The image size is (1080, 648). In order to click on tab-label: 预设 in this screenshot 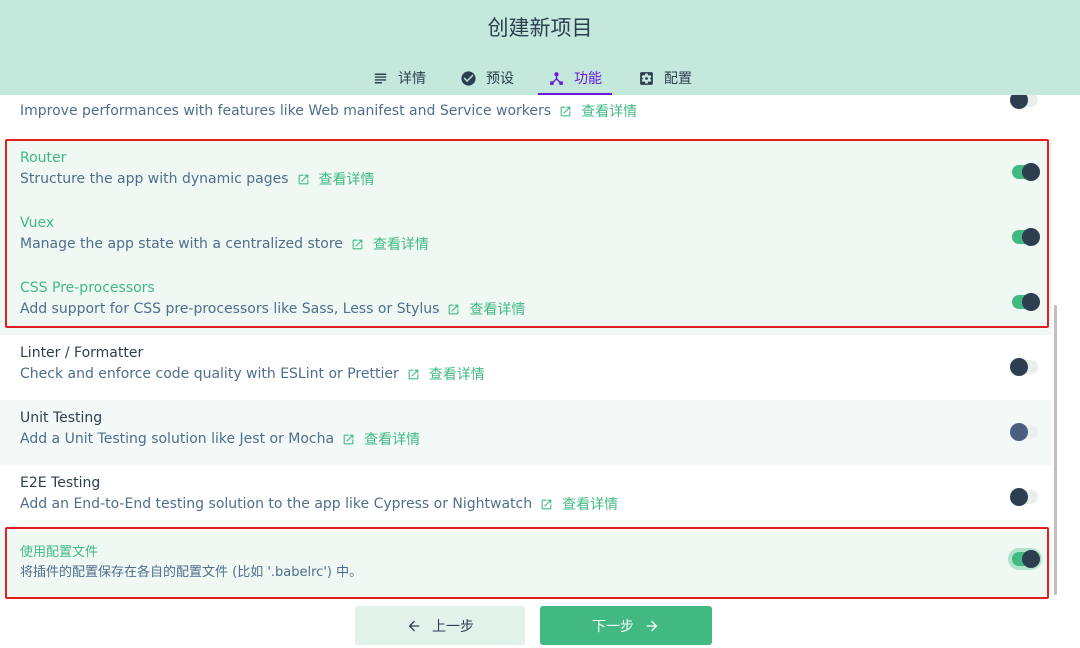, I will do `click(500, 79)`.